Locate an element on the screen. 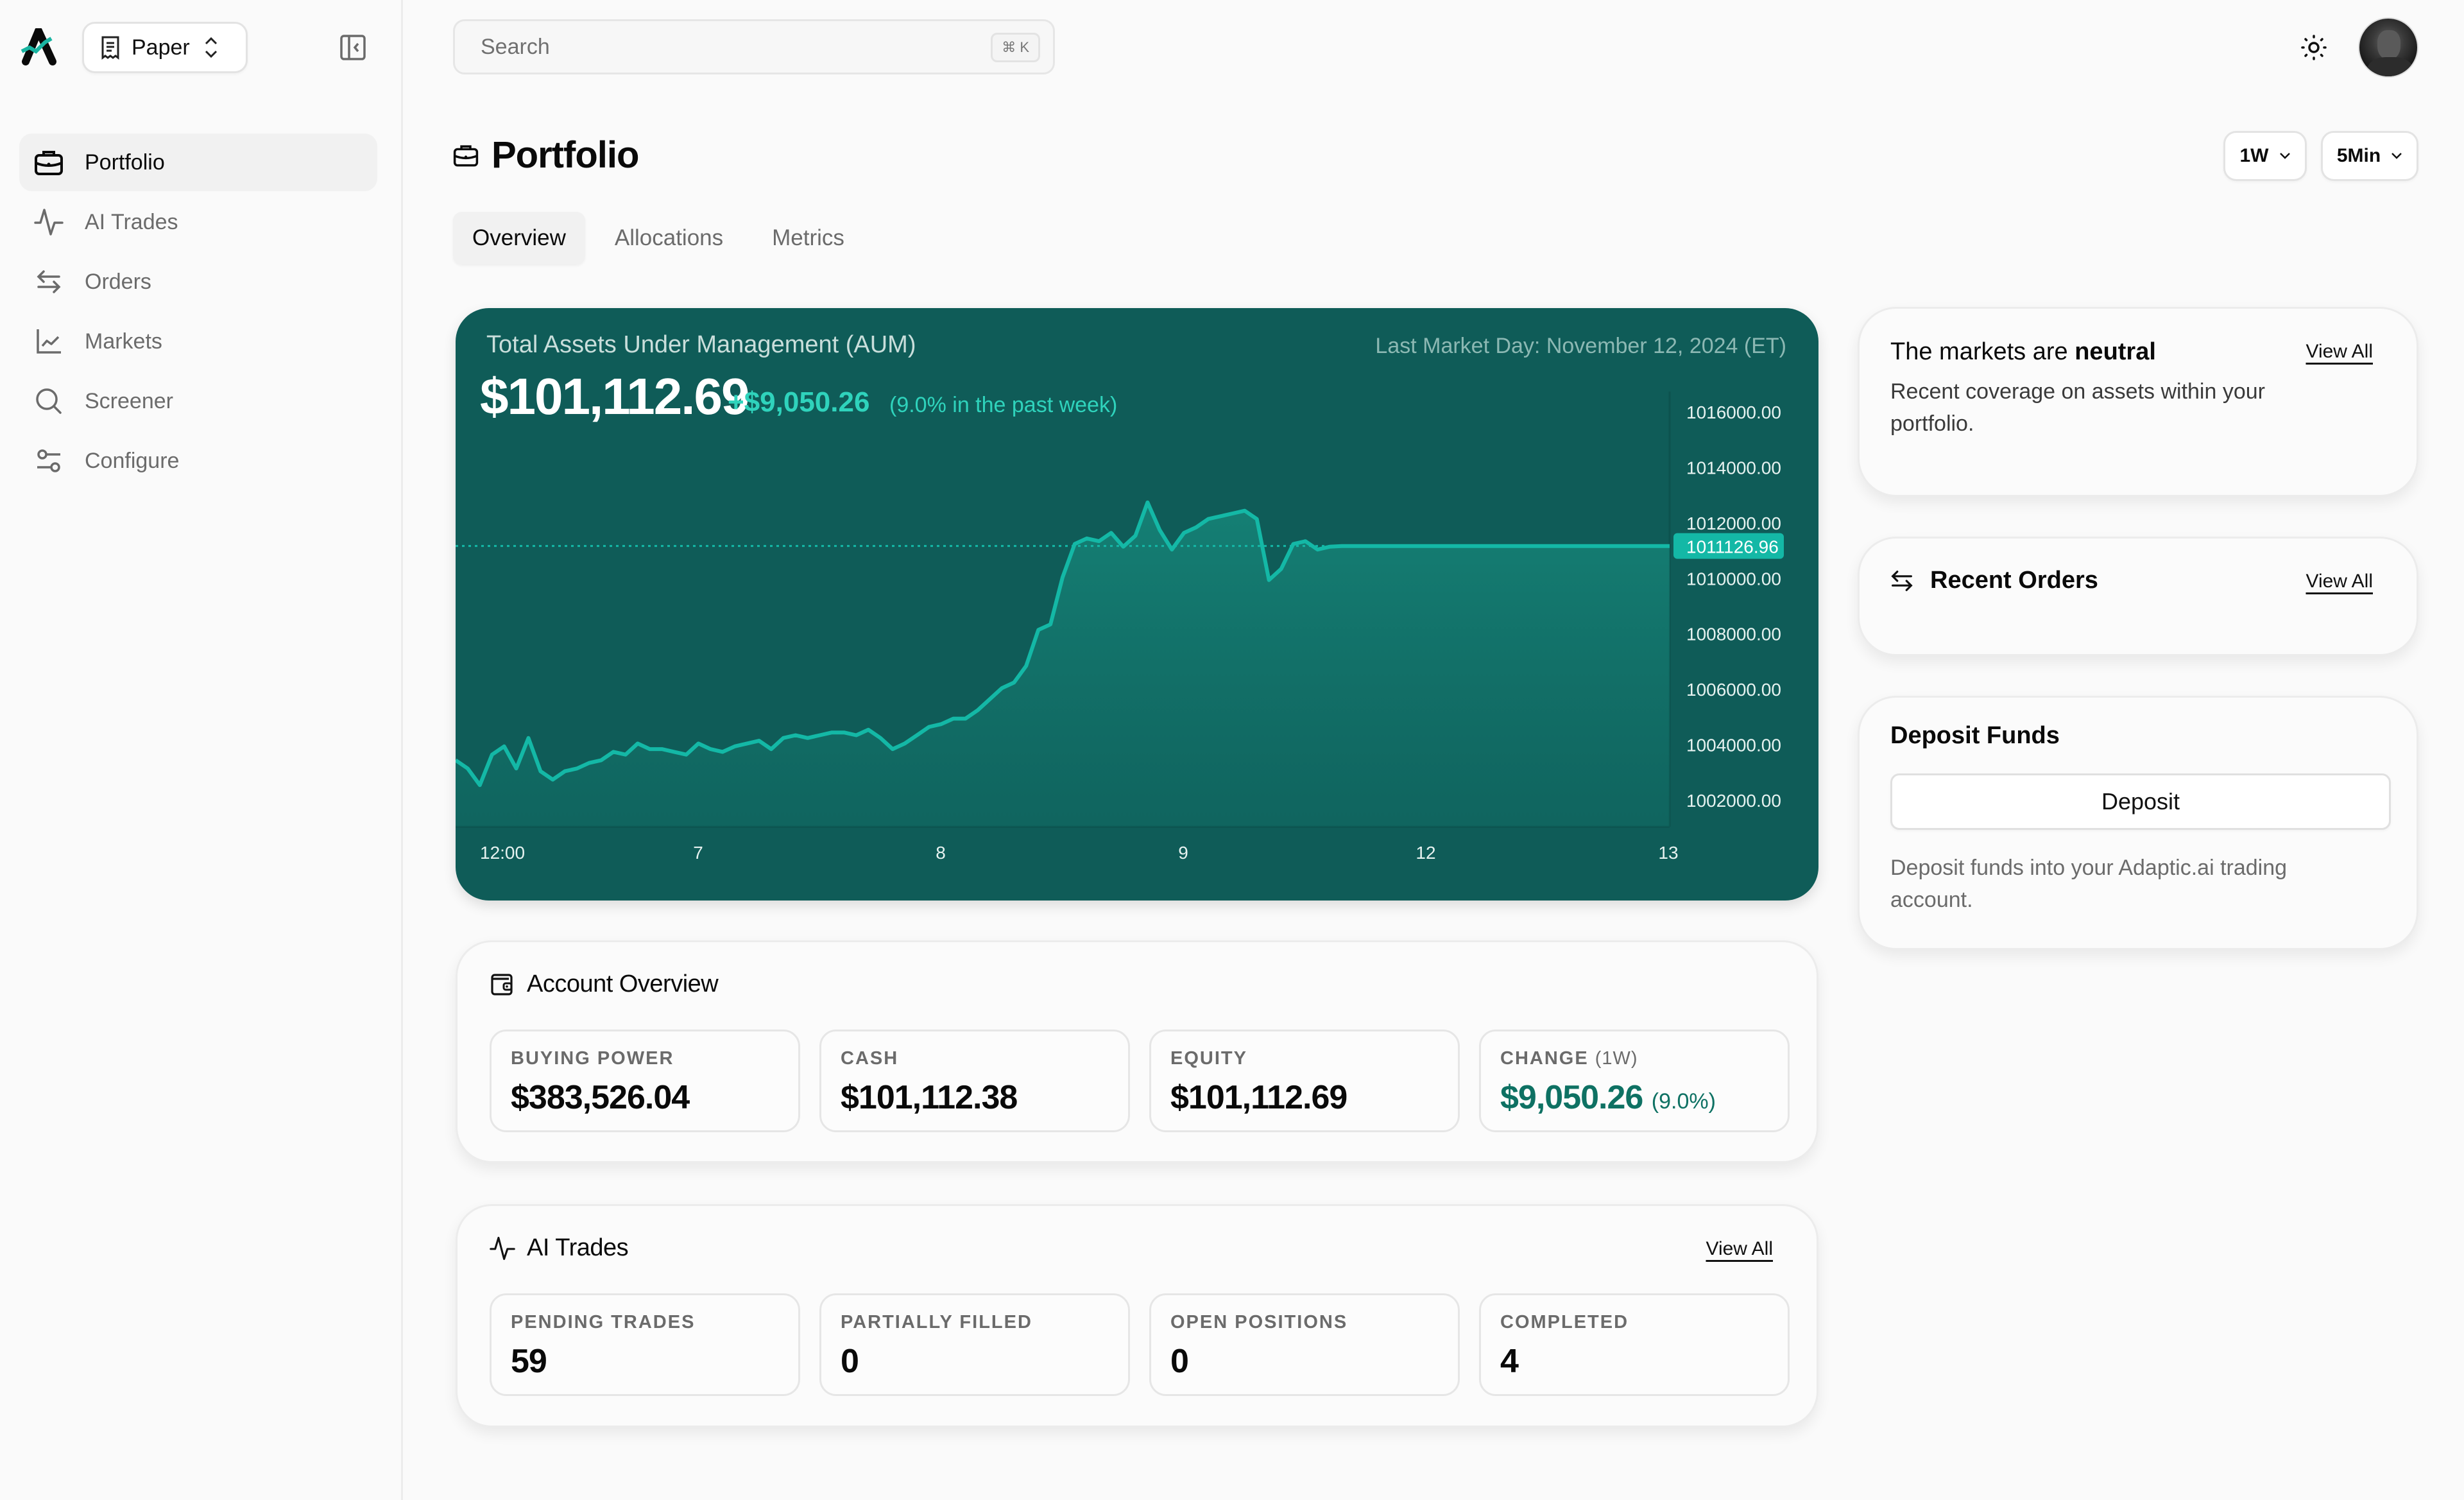 The image size is (2464, 1500). environment-label: Paper is located at coordinates (161, 47).